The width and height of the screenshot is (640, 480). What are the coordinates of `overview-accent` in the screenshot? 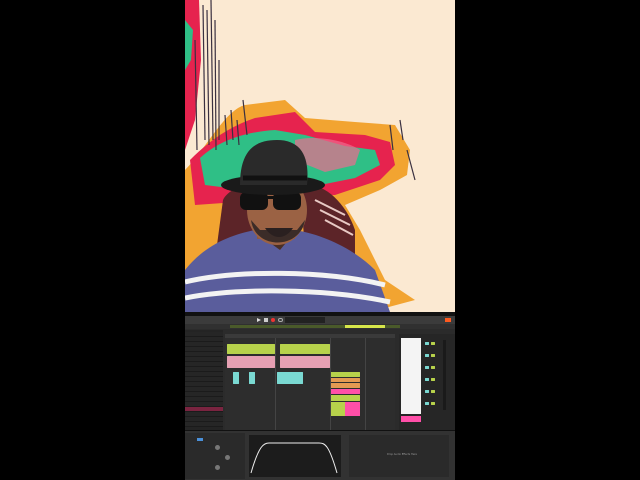 It's located at (365, 326).